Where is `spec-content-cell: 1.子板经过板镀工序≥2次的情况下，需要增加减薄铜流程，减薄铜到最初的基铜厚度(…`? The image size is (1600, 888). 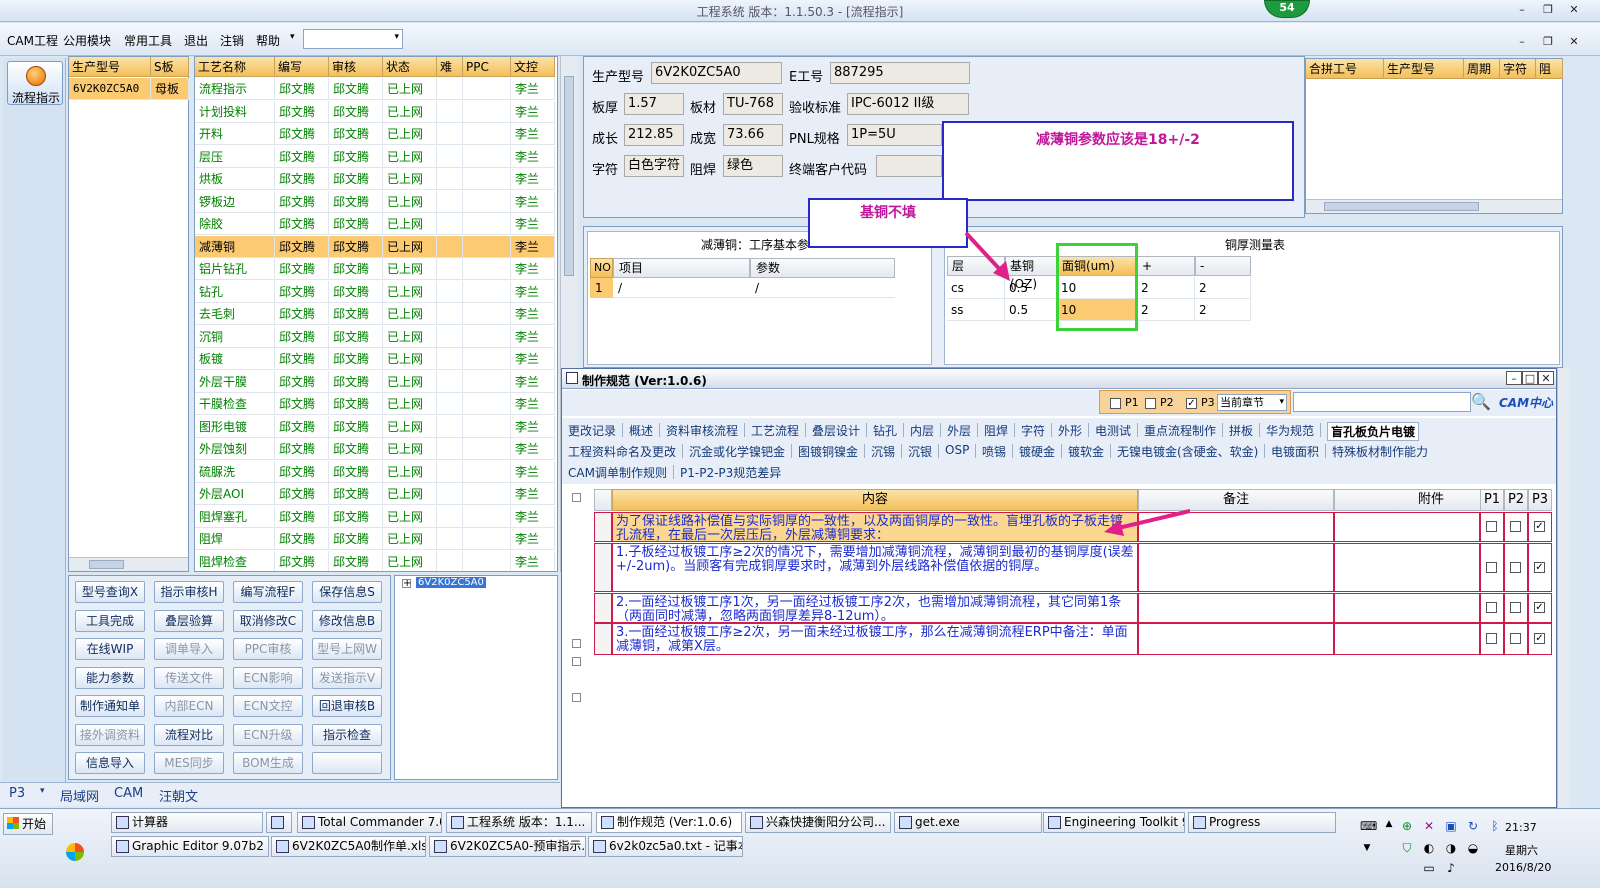
spec-content-cell: 1.子板经过板镀工序≥2次的情况下，需要增加减薄铜流程，减薄铜到最初的基铜厚度(… is located at coordinates (875, 567).